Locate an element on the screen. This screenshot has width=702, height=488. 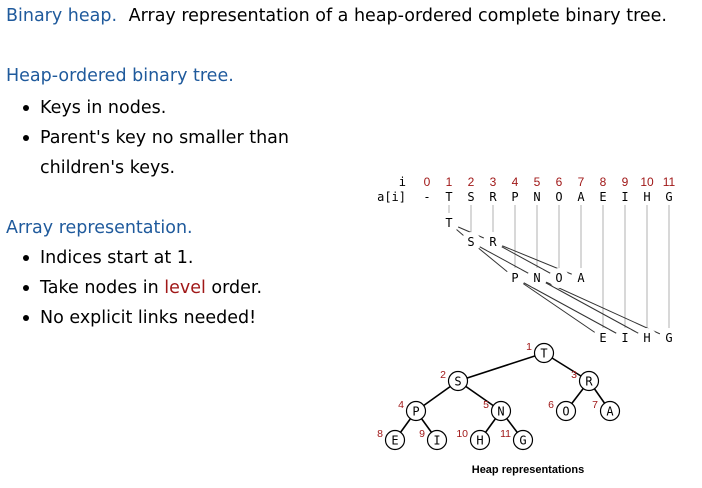
flat-node-key: G is located at coordinates (668, 338).